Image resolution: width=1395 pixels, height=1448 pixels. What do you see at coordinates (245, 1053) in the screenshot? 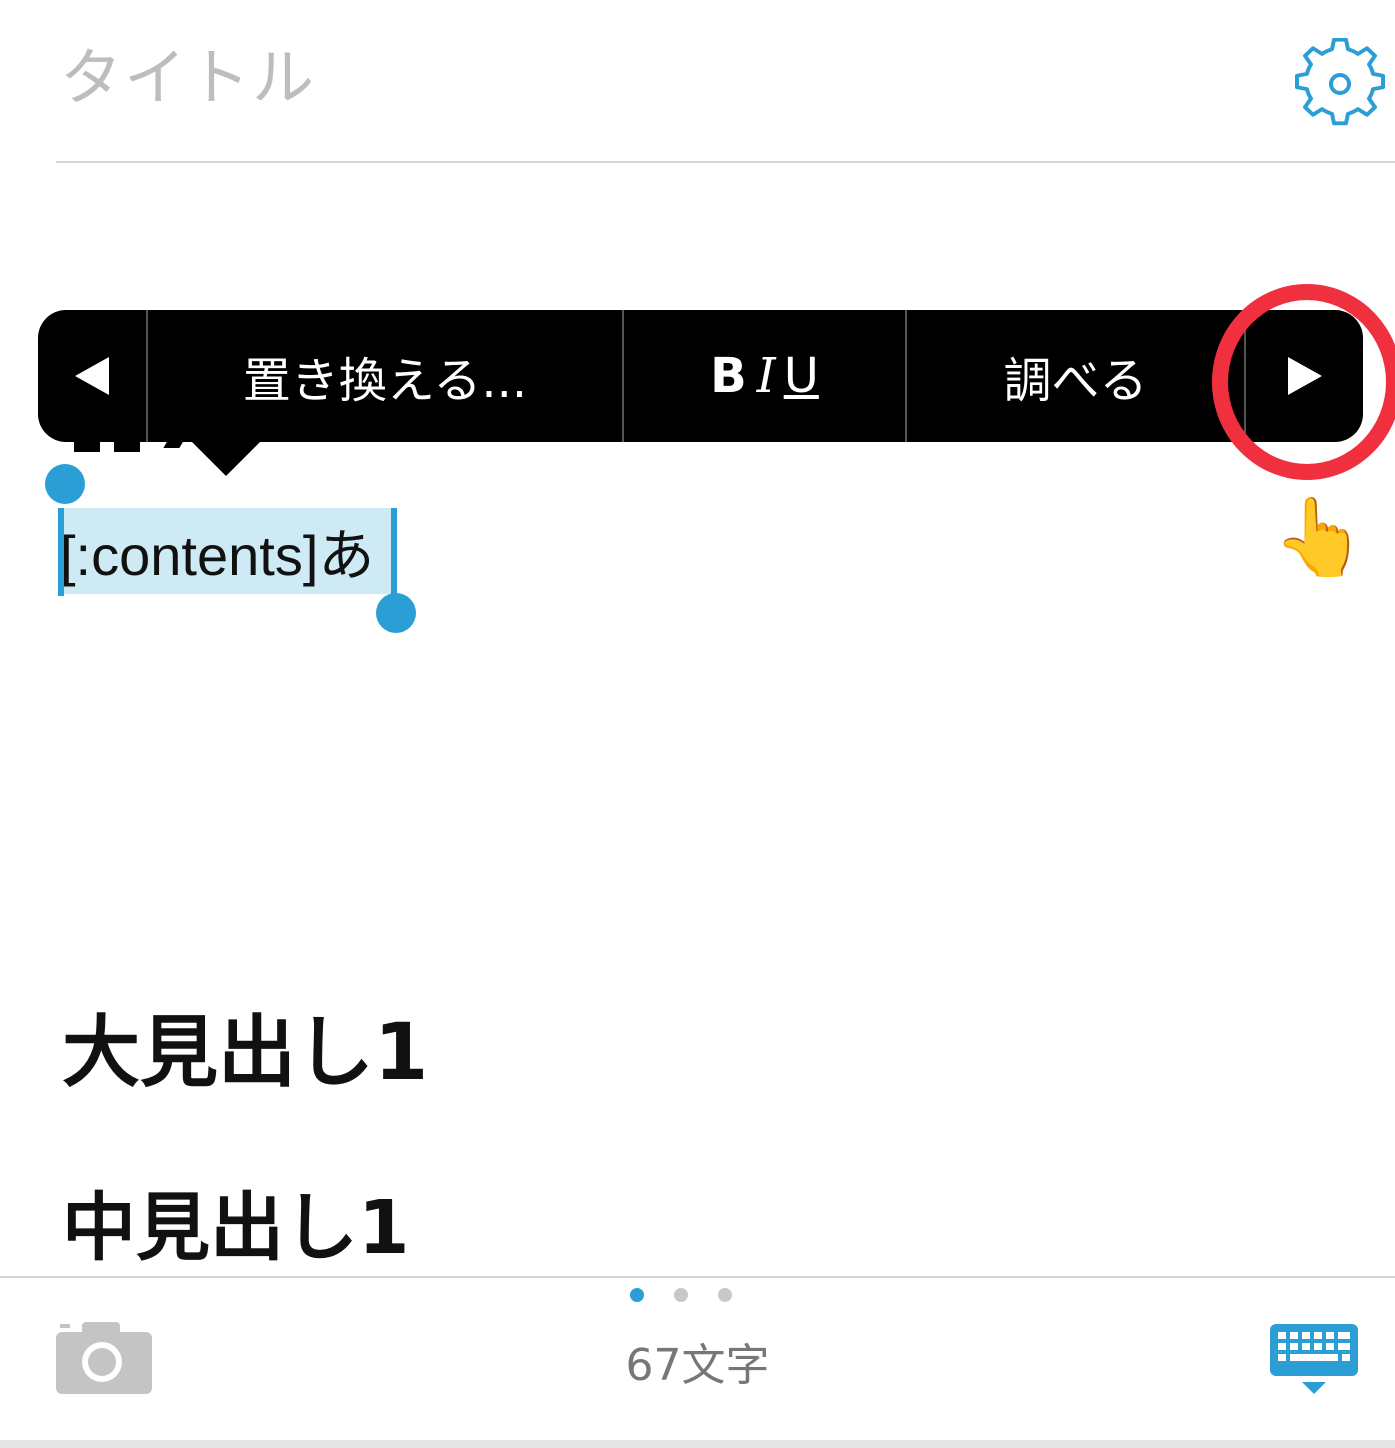
I see `heading-large: 大見出し1` at bounding box center [245, 1053].